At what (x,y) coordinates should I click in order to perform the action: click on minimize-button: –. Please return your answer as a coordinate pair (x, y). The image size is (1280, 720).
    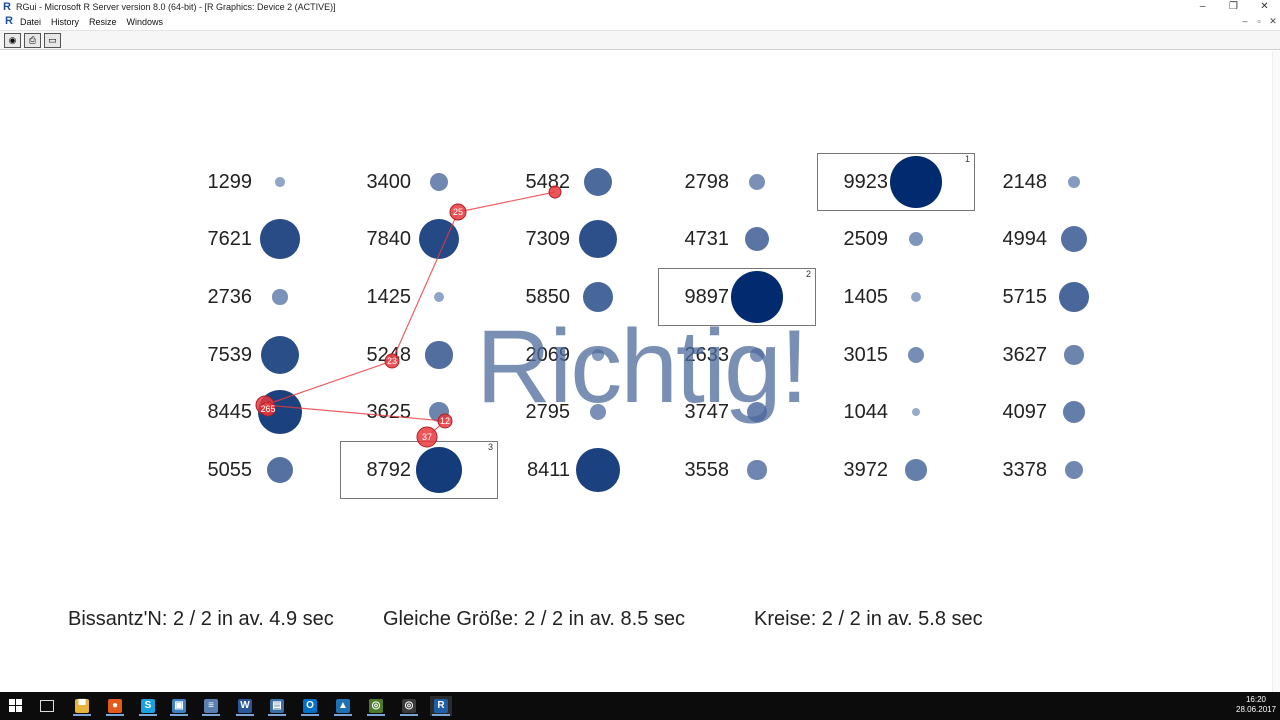
    Looking at the image, I should click on (1202, 7).